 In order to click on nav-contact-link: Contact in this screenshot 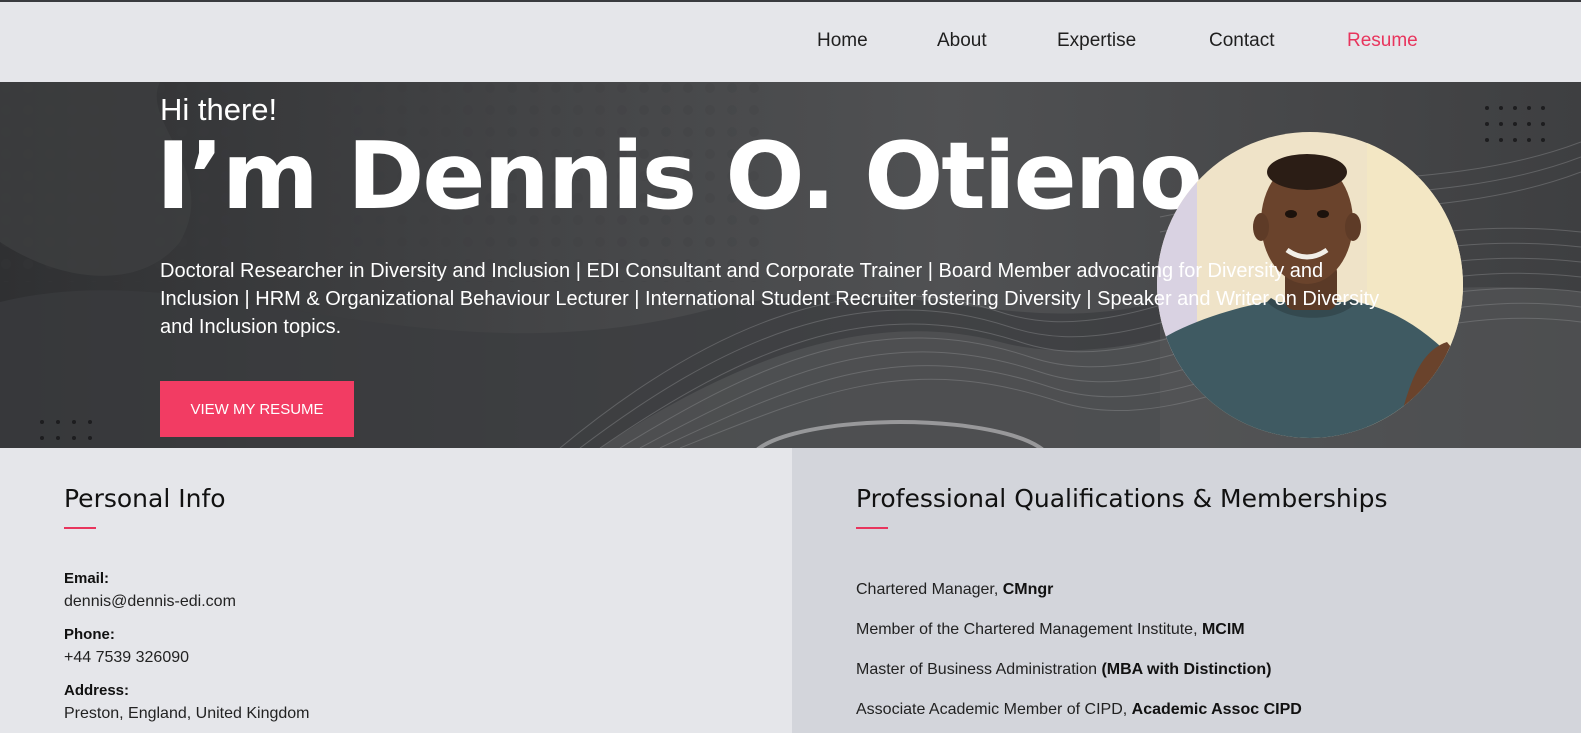, I will do `click(1241, 41)`.